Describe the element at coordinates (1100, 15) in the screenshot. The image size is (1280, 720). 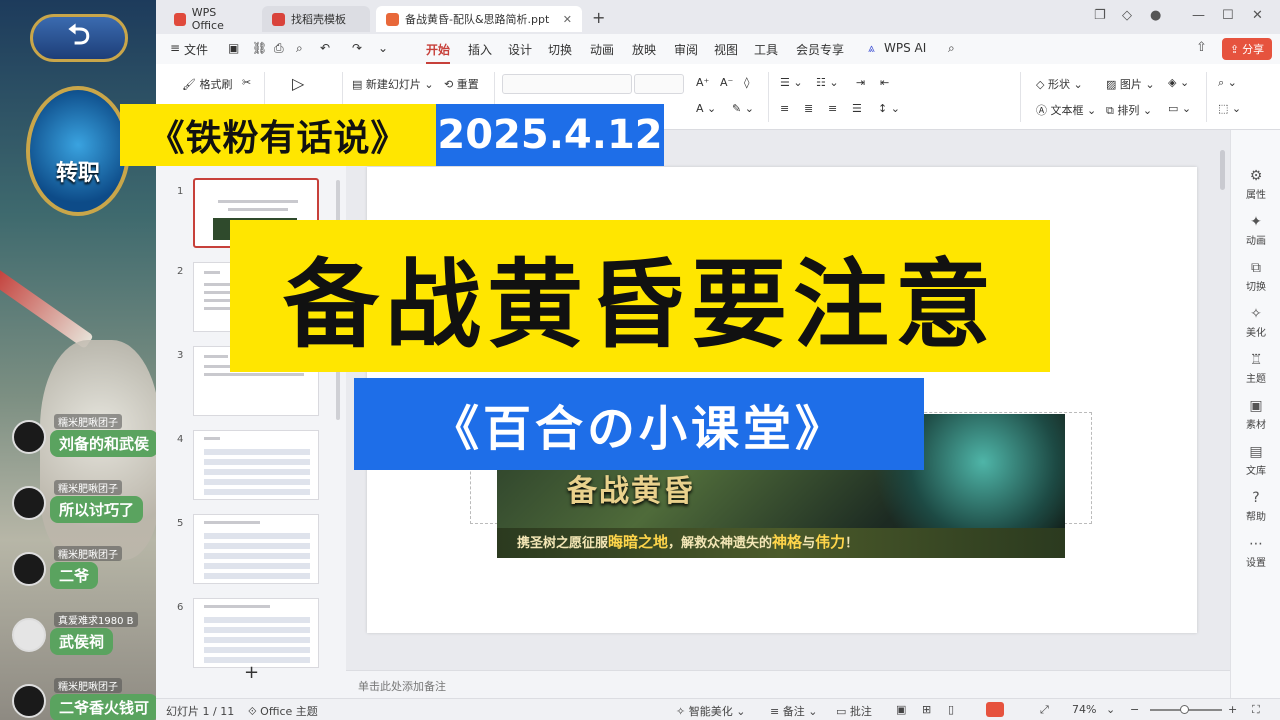
I see `window-restore-icon: ❐` at that location.